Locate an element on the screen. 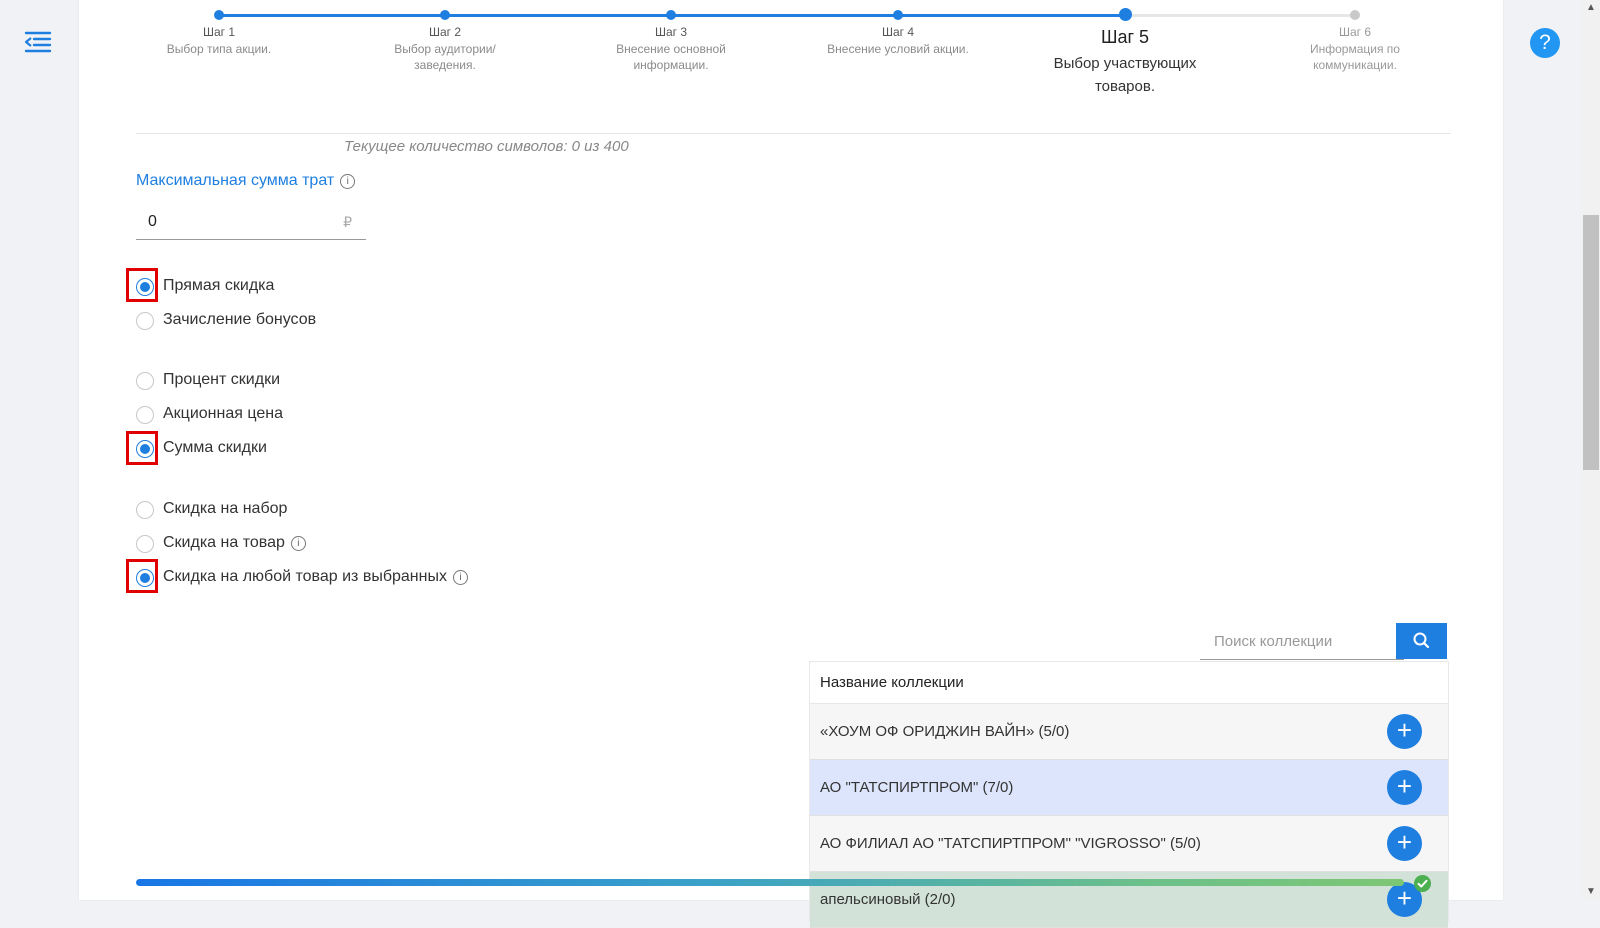  step-title: Шаг 5 is located at coordinates (1125, 37).